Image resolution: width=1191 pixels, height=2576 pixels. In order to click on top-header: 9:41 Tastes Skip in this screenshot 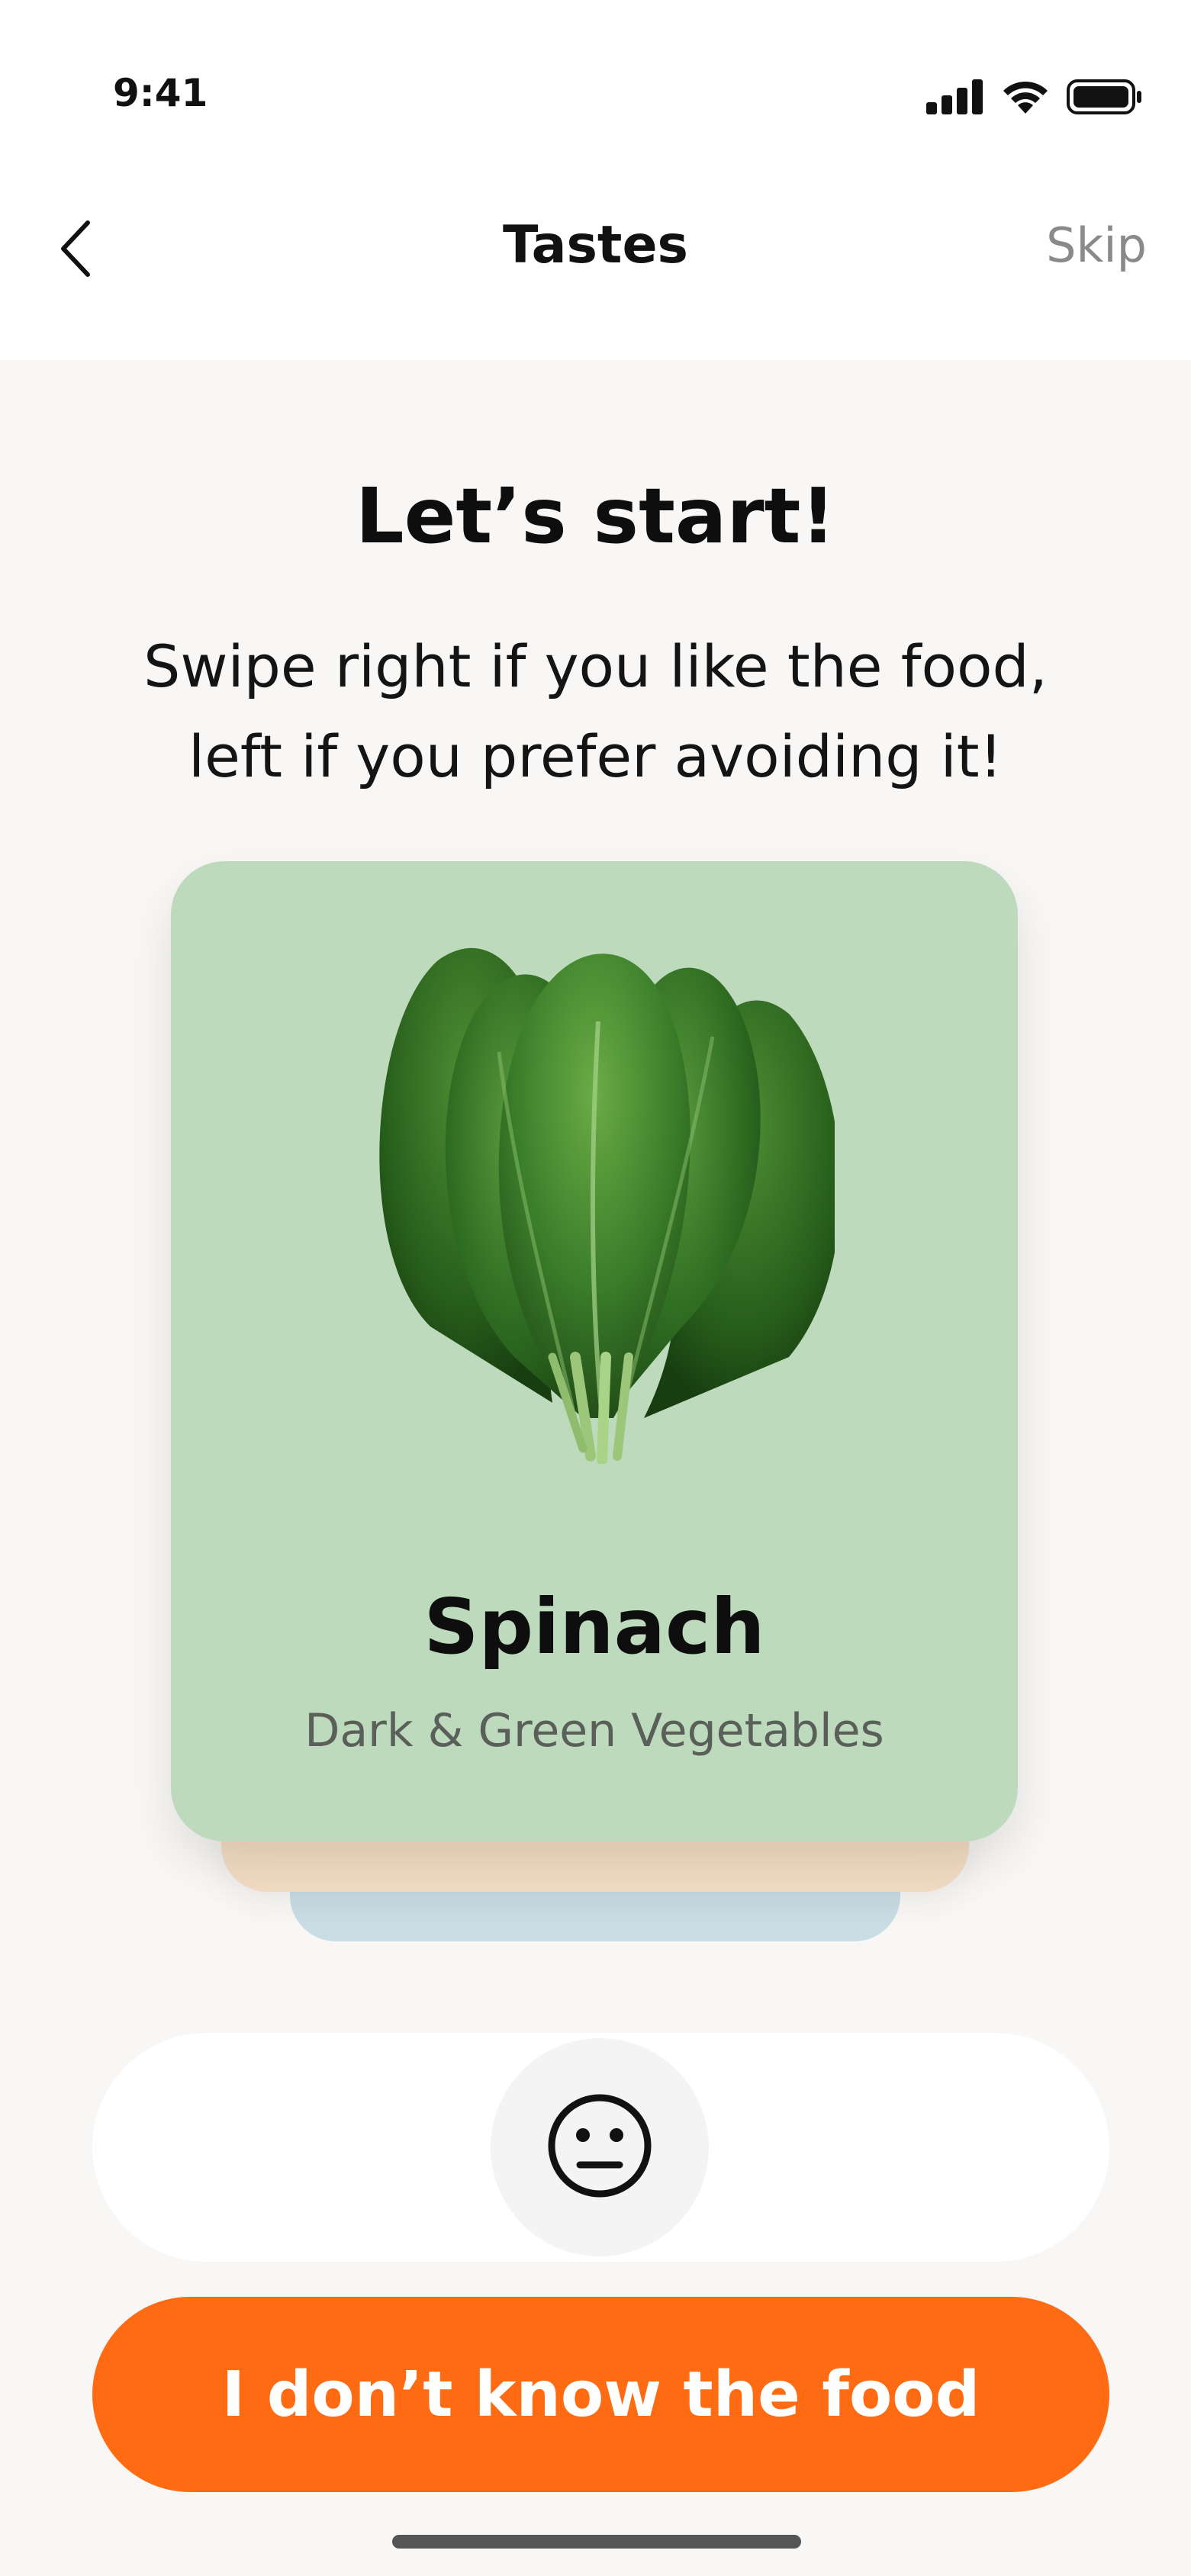, I will do `click(596, 180)`.